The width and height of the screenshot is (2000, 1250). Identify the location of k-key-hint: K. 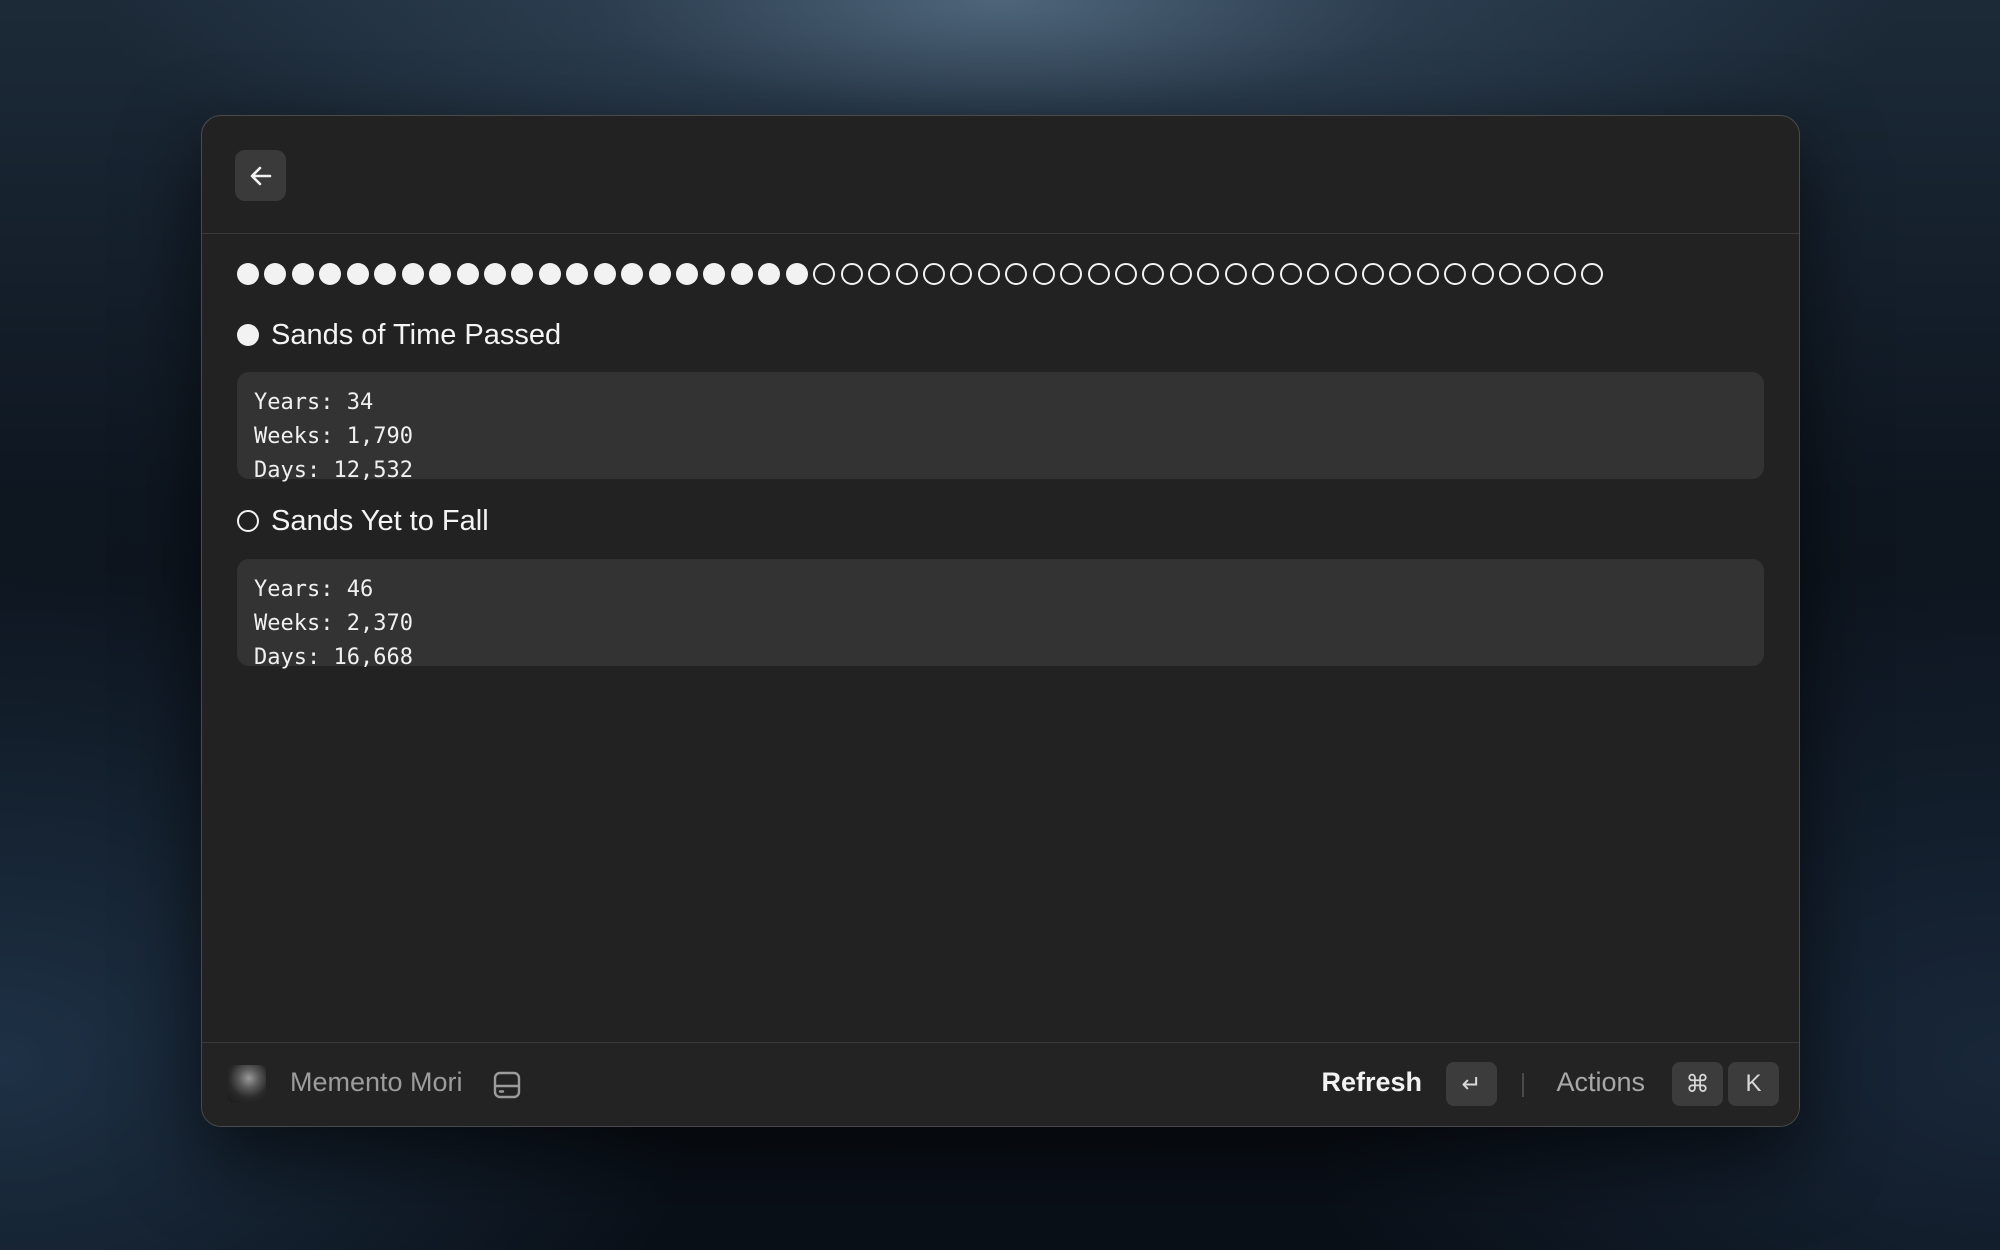
(1753, 1084).